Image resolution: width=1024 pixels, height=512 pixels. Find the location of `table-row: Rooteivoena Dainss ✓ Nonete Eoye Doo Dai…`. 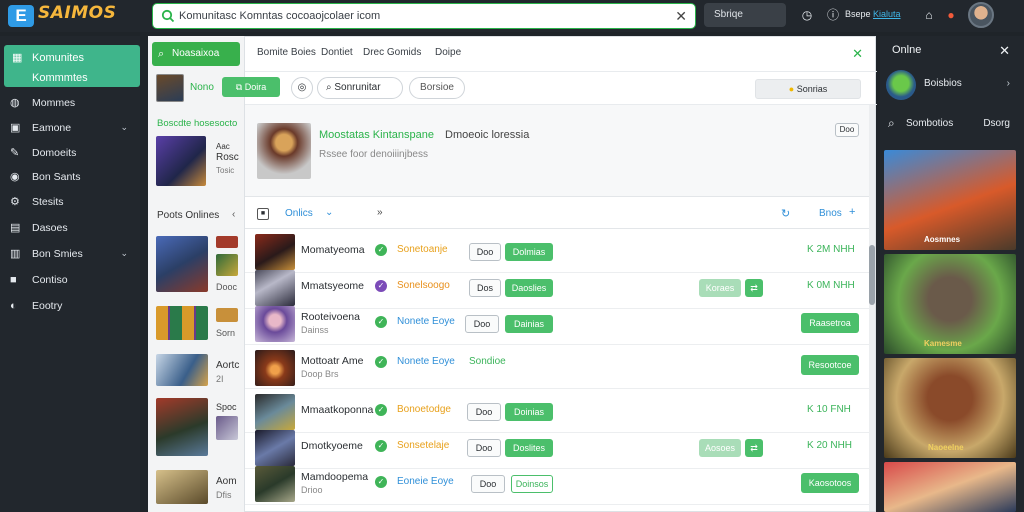

table-row: Rooteivoena Dainss ✓ Nonete Eoye Doo Dai… is located at coordinates (558, 324).